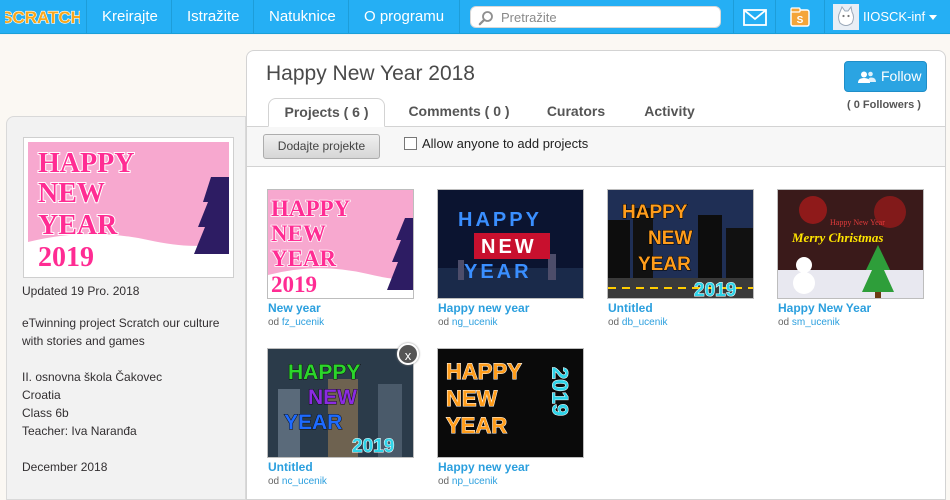 This screenshot has height=500, width=950. I want to click on search-input, so click(606, 17).